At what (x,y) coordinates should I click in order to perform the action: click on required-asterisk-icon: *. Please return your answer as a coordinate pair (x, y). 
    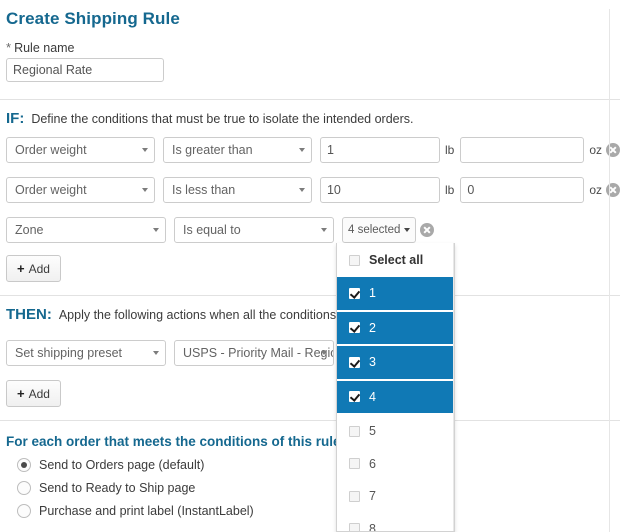
    Looking at the image, I should click on (8, 47).